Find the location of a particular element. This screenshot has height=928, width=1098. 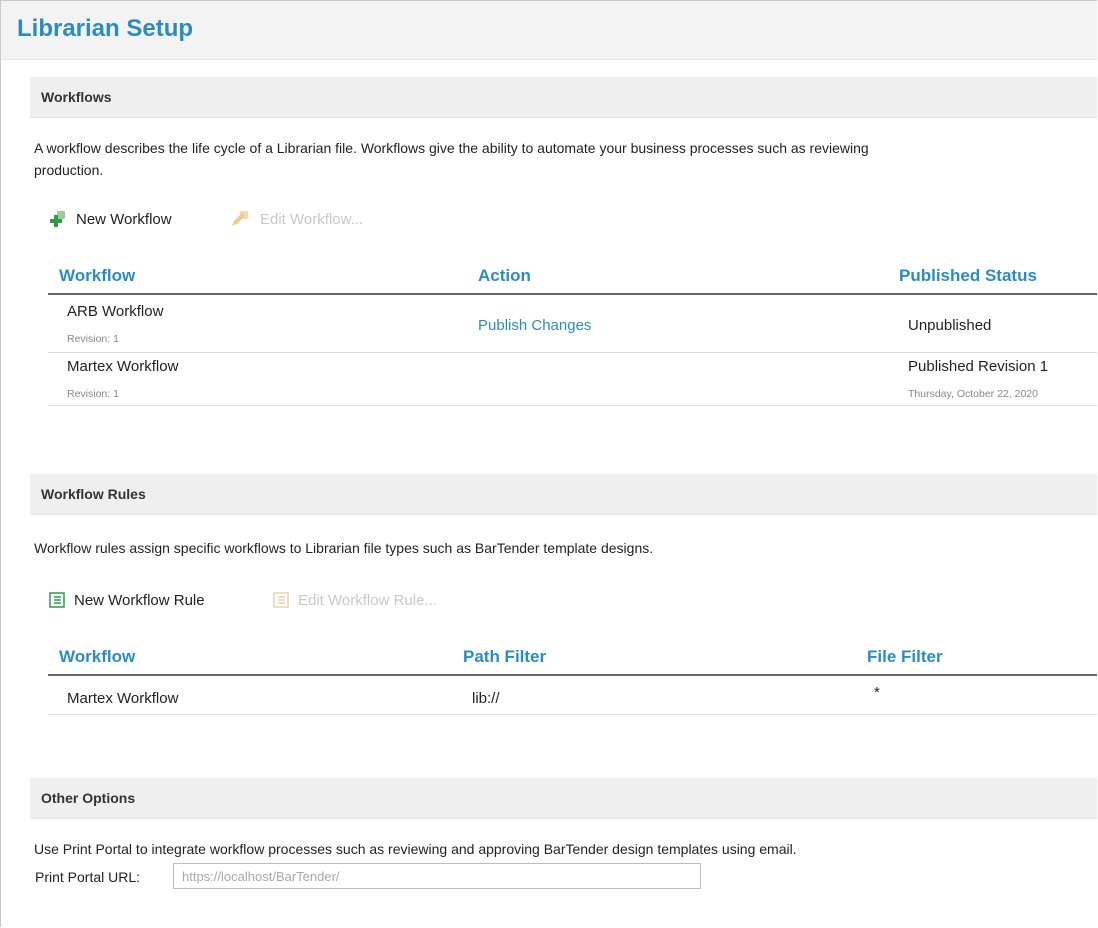

rules-column-workflow: Workflow is located at coordinates (97, 657).